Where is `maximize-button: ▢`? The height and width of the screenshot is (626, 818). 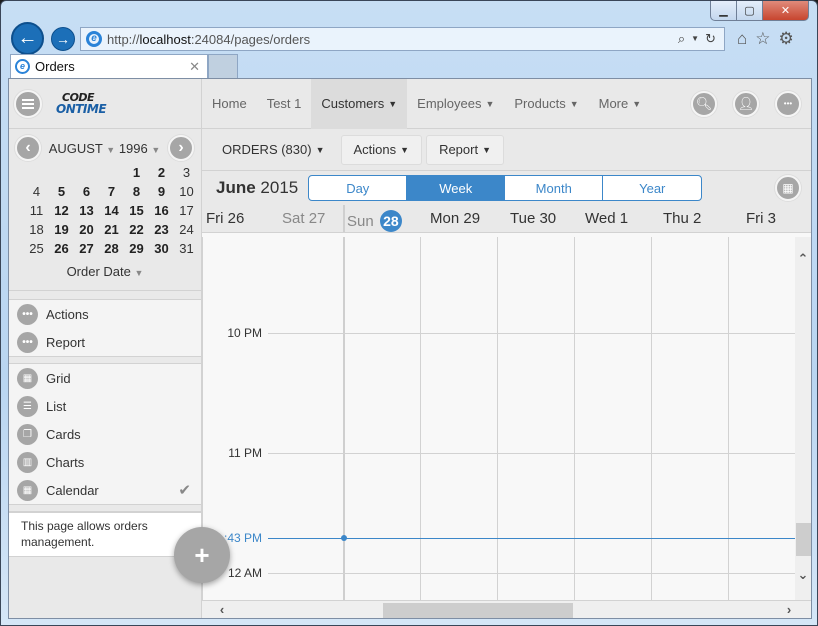
maximize-button: ▢ is located at coordinates (750, 11).